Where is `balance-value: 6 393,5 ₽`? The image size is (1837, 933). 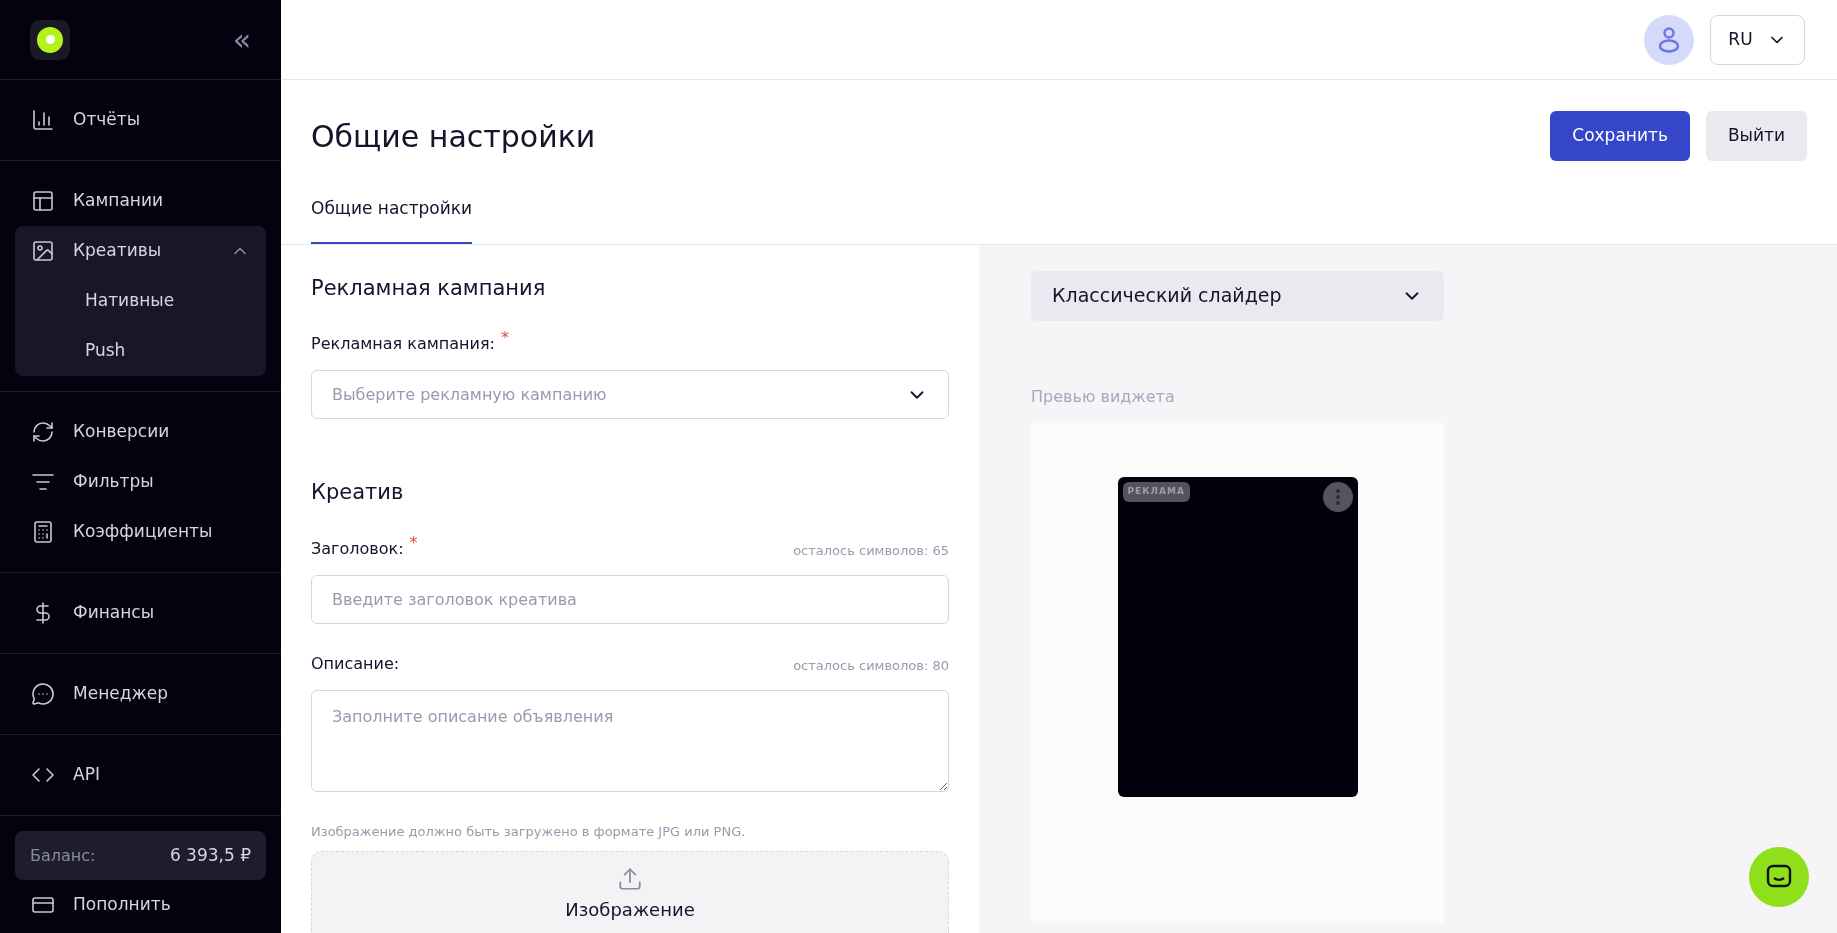 balance-value: 6 393,5 ₽ is located at coordinates (210, 855).